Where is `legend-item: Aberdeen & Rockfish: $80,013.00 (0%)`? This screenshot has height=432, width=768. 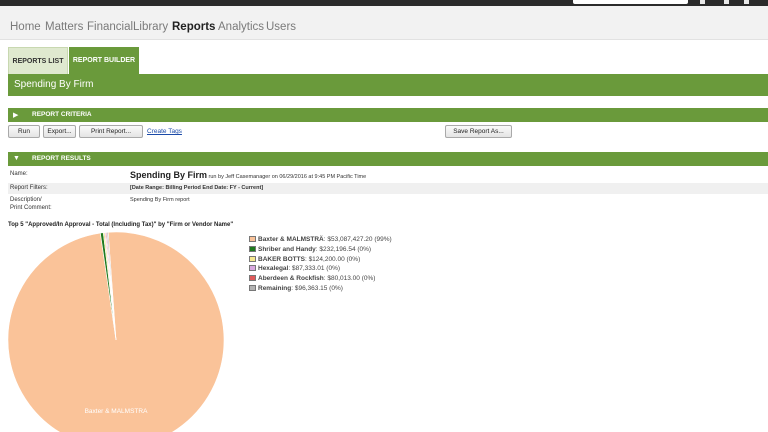
legend-item: Aberdeen & Rockfish: $80,013.00 (0%) is located at coordinates (312, 279).